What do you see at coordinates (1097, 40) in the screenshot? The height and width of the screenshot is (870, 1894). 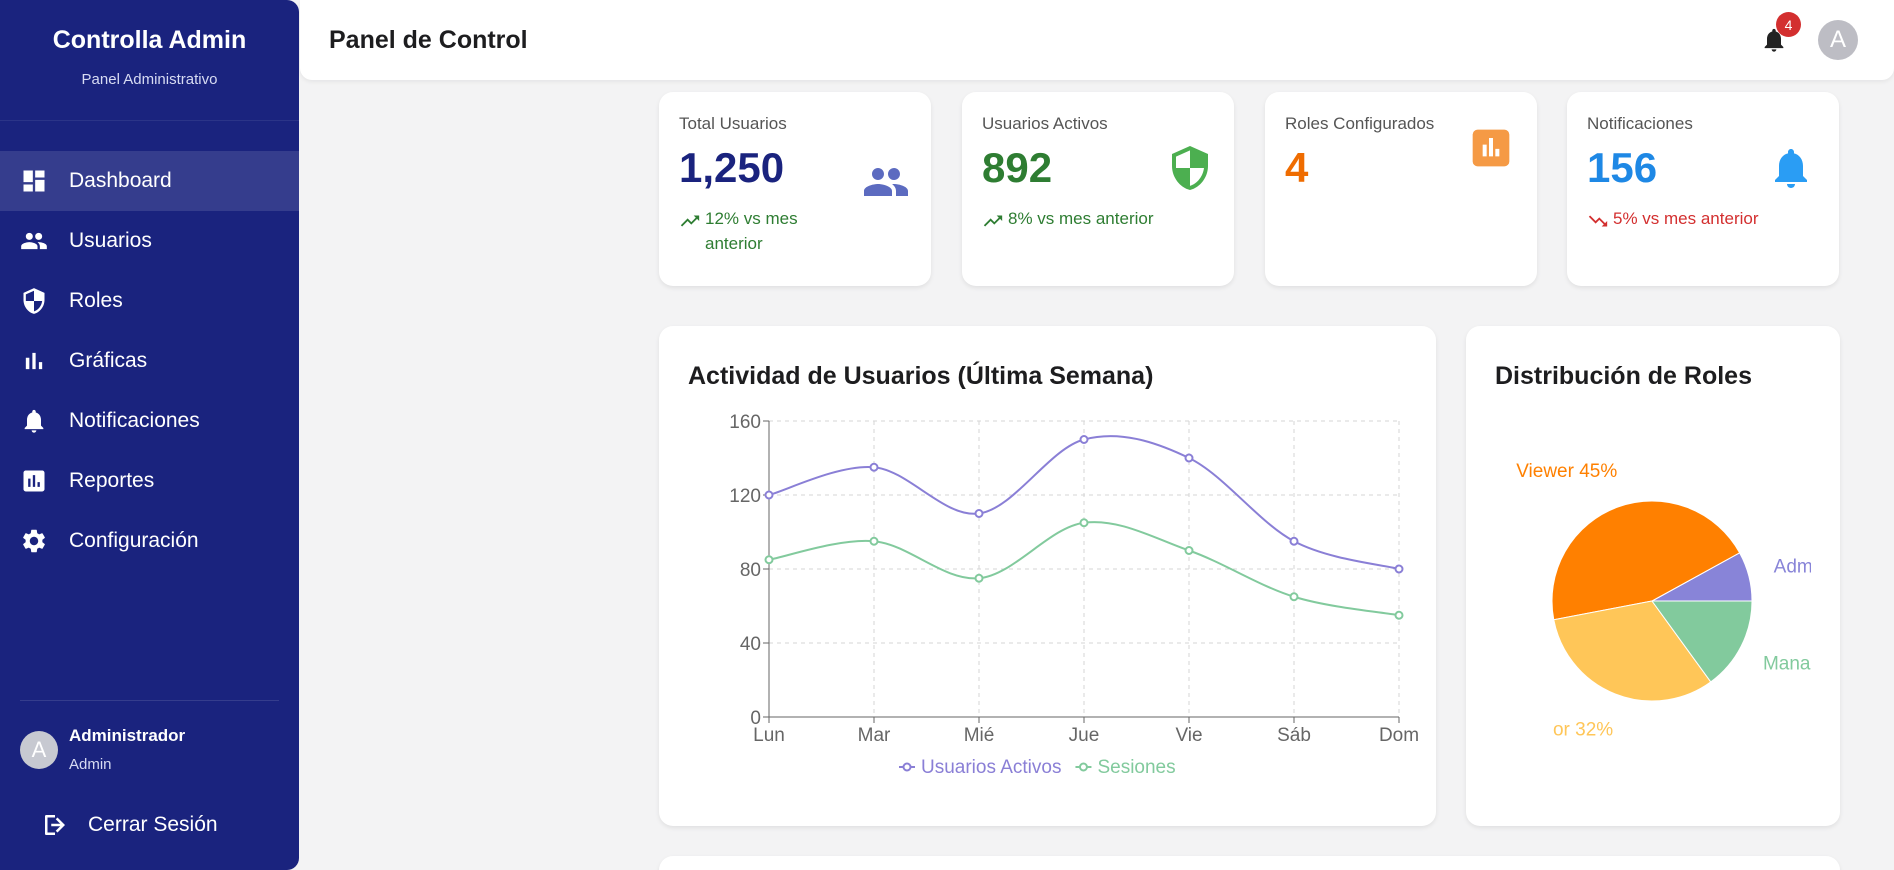 I see `header: Panel de Control 4 A` at bounding box center [1097, 40].